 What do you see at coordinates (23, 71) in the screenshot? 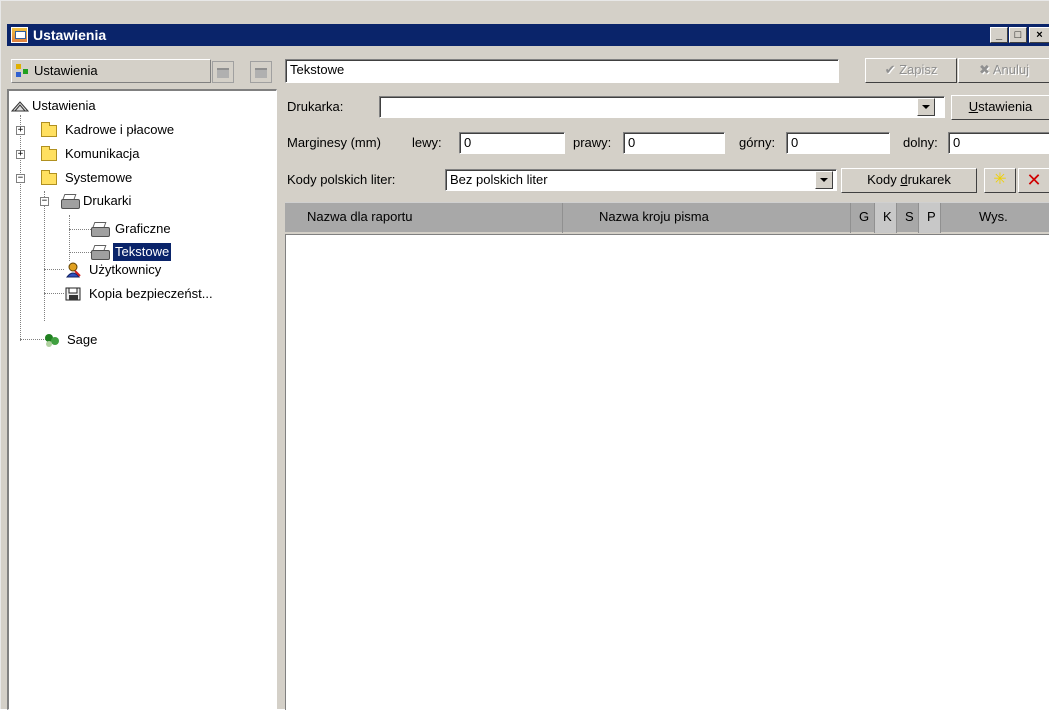
I see `settings-tree-icon` at bounding box center [23, 71].